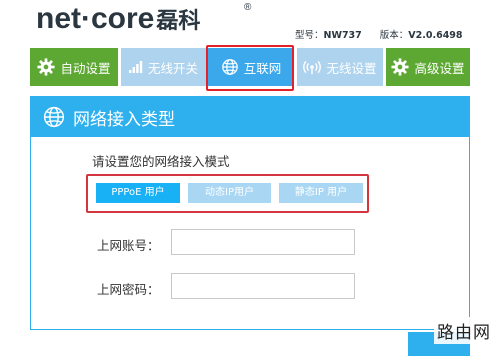 This screenshot has height=356, width=500. I want to click on logo-text: net, so click(58, 18).